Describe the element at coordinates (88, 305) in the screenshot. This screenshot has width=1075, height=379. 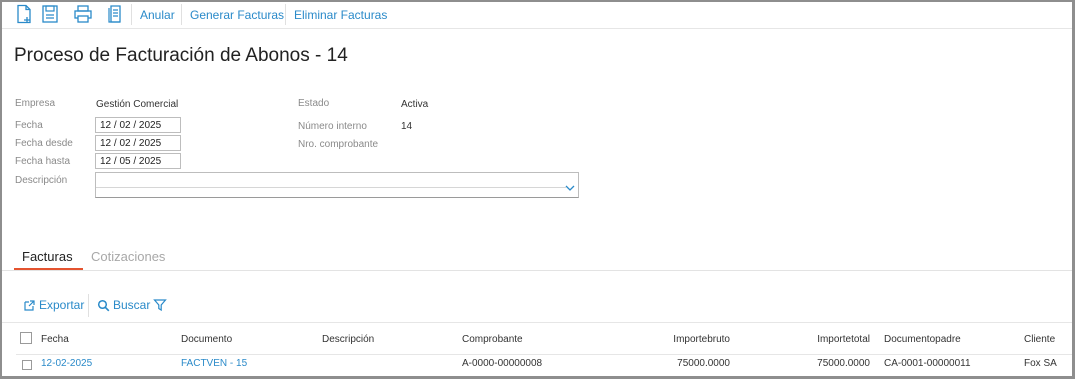
I see `grid-toolbar-divider` at that location.